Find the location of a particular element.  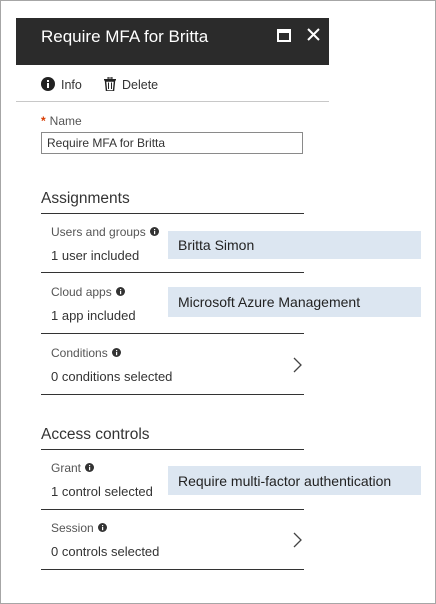

session-value: 0 controls selected is located at coordinates (105, 551).